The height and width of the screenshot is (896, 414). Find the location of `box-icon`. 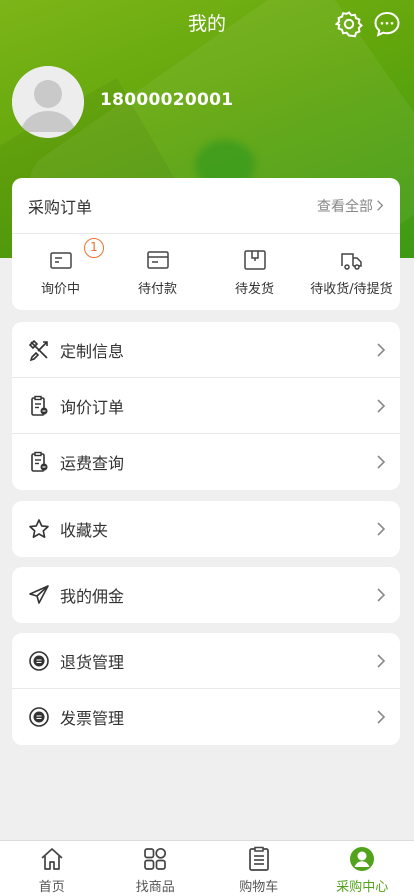

box-icon is located at coordinates (254, 260).